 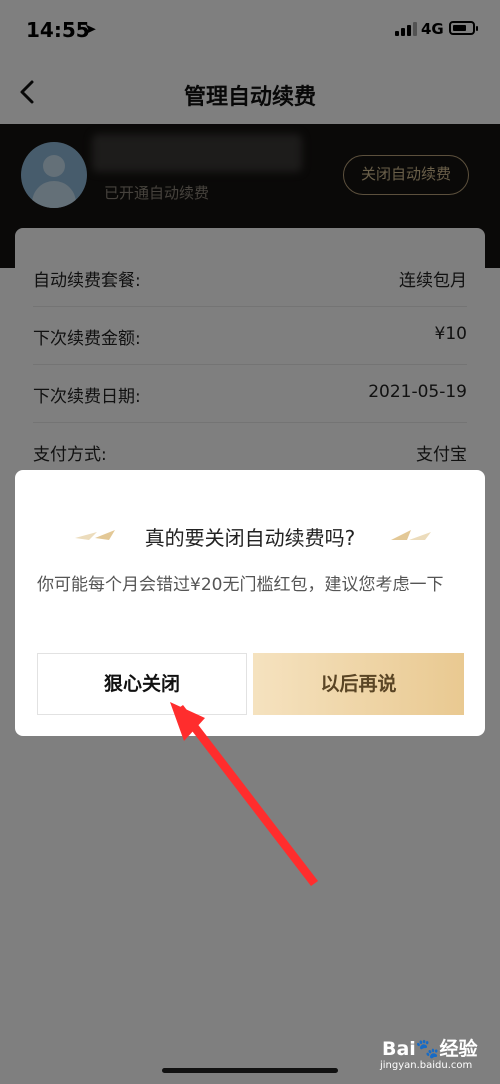 I want to click on home-indicator, so click(x=250, y=1070).